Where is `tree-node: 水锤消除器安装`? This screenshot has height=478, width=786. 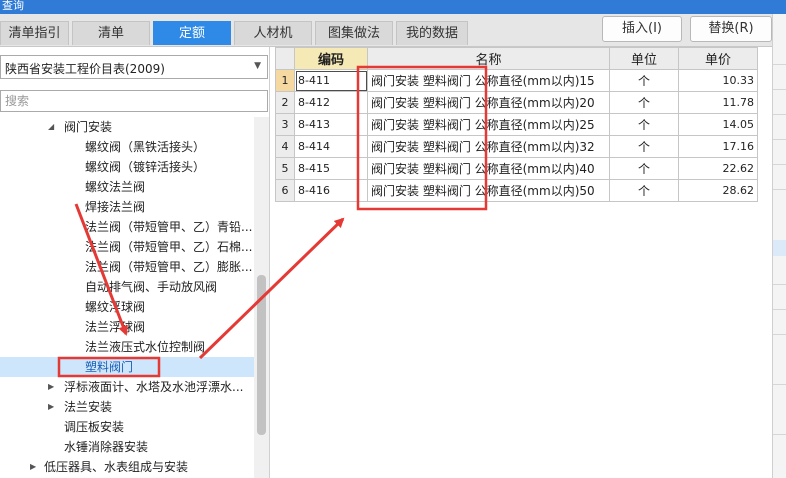
tree-node: 水锤消除器安装 is located at coordinates (106, 447).